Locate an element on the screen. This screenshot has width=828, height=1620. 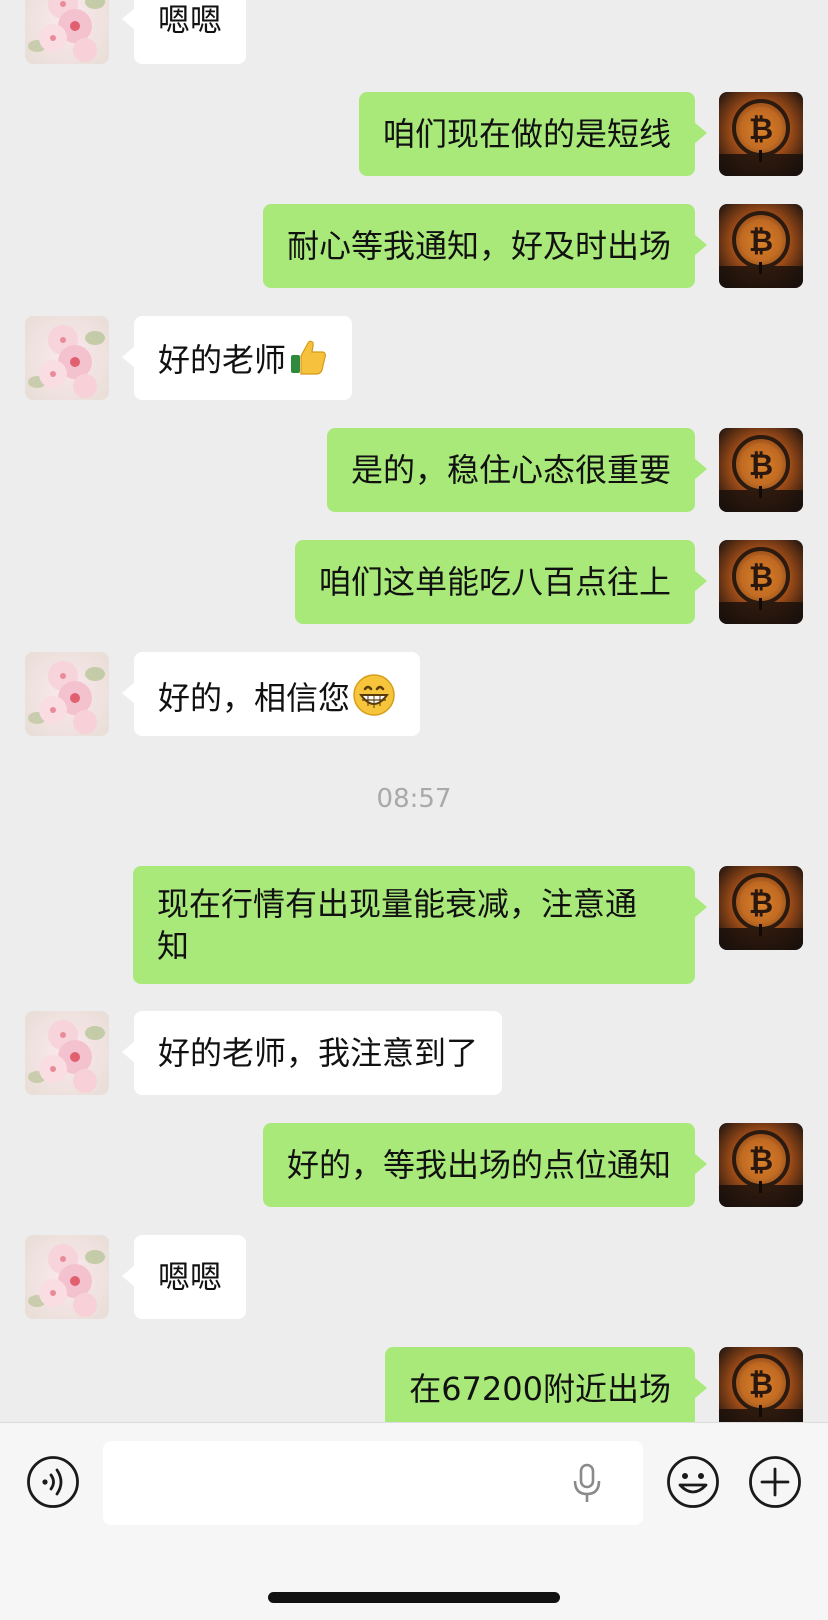
message-bubble: 好的老师，我注意到了 is located at coordinates (312, 1053).